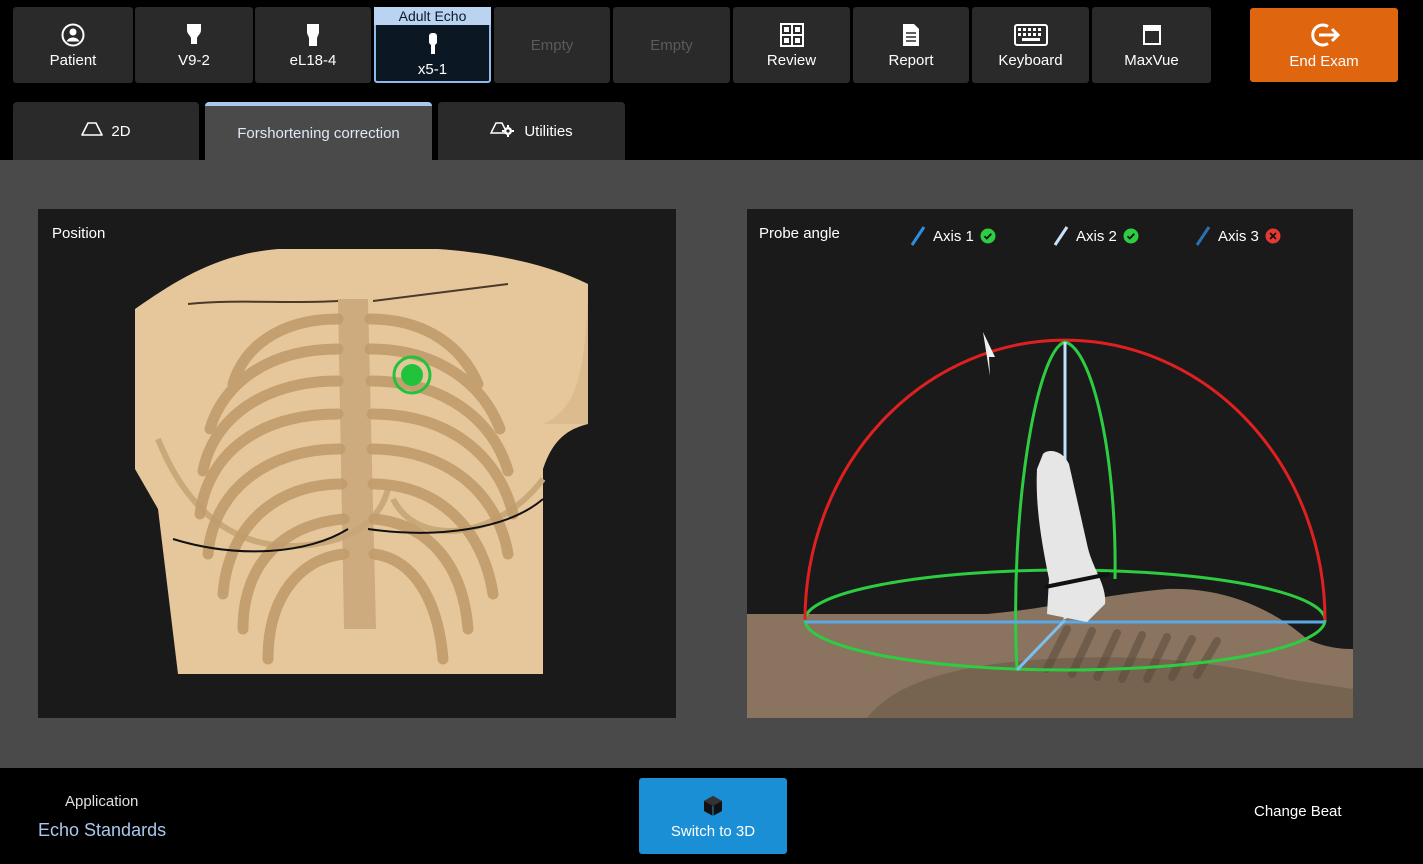 Image resolution: width=1423 pixels, height=864 pixels. Describe the element at coordinates (313, 60) in the screenshot. I see `el18-label: eL18-4` at that location.